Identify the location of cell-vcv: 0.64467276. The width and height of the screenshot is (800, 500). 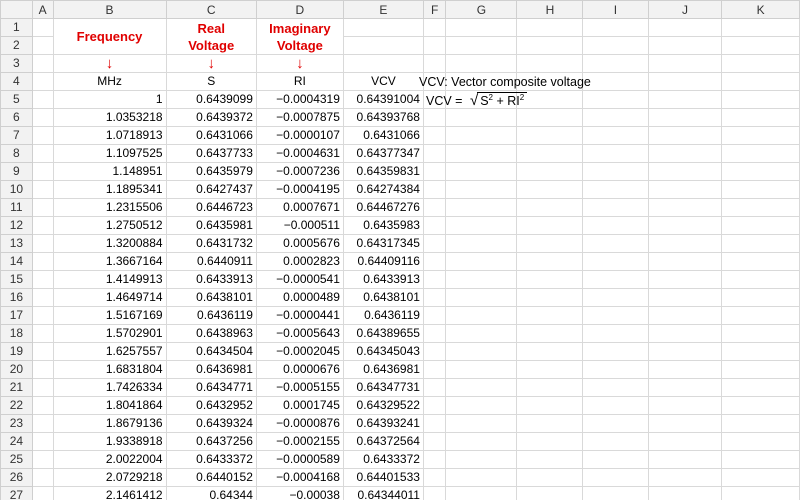
(383, 207).